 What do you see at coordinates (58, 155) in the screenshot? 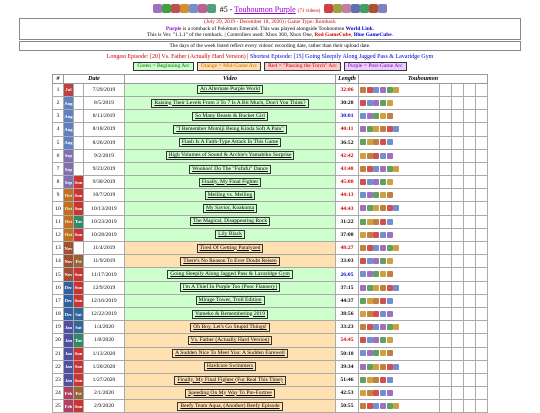
I see `row-number: 6` at bounding box center [58, 155].